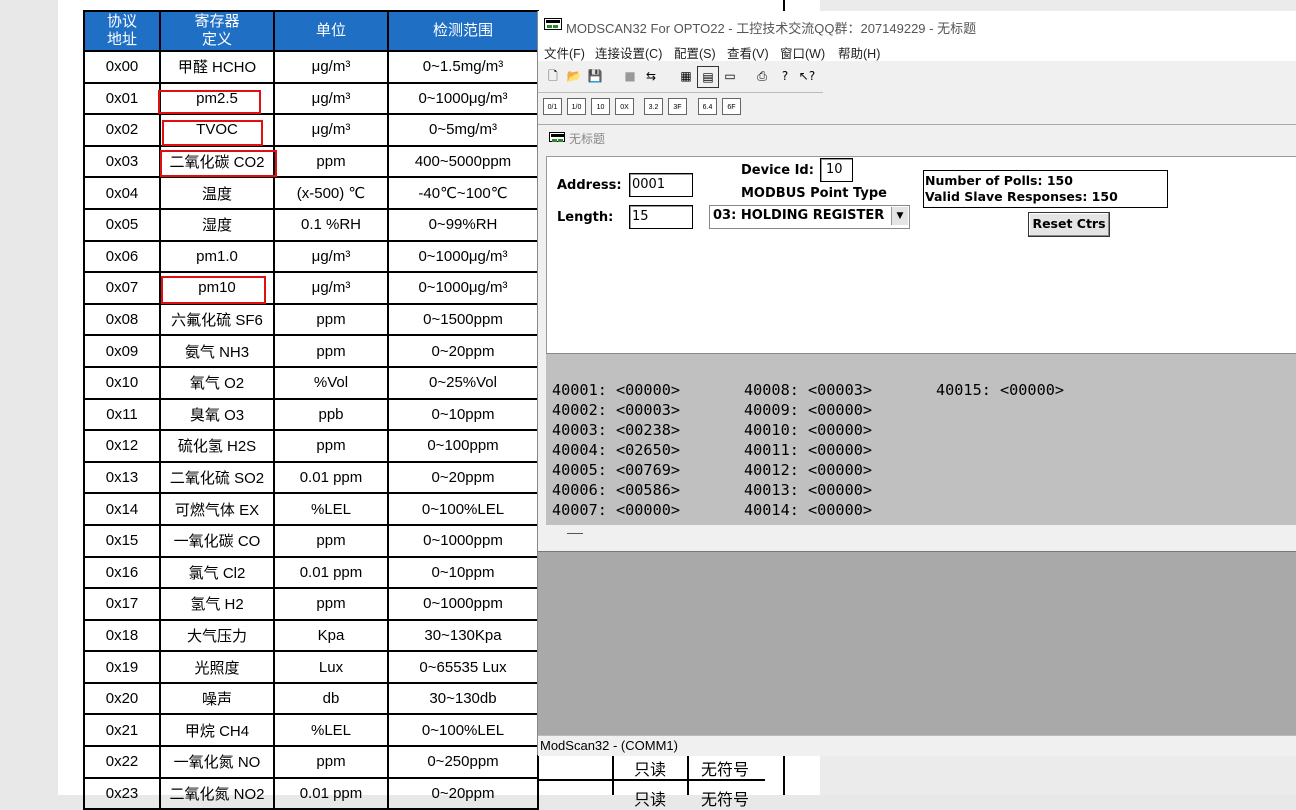  I want to click on address-cell: 0x15, so click(122, 540).